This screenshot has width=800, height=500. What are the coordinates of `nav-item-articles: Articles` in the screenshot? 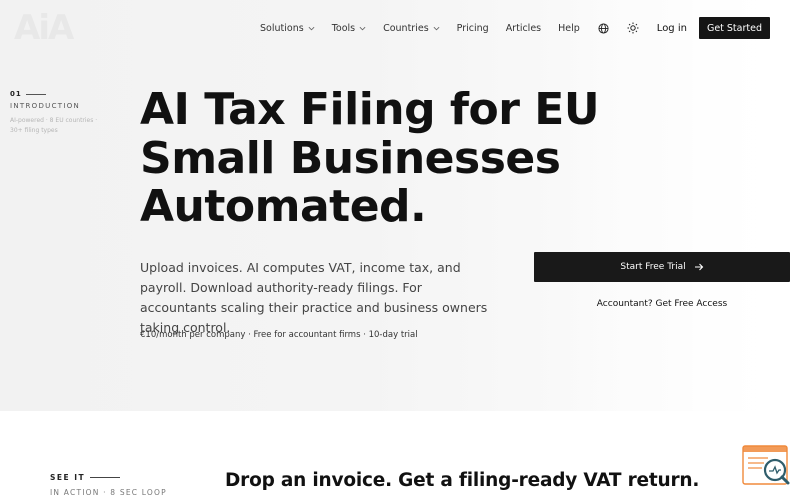 It's located at (523, 28).